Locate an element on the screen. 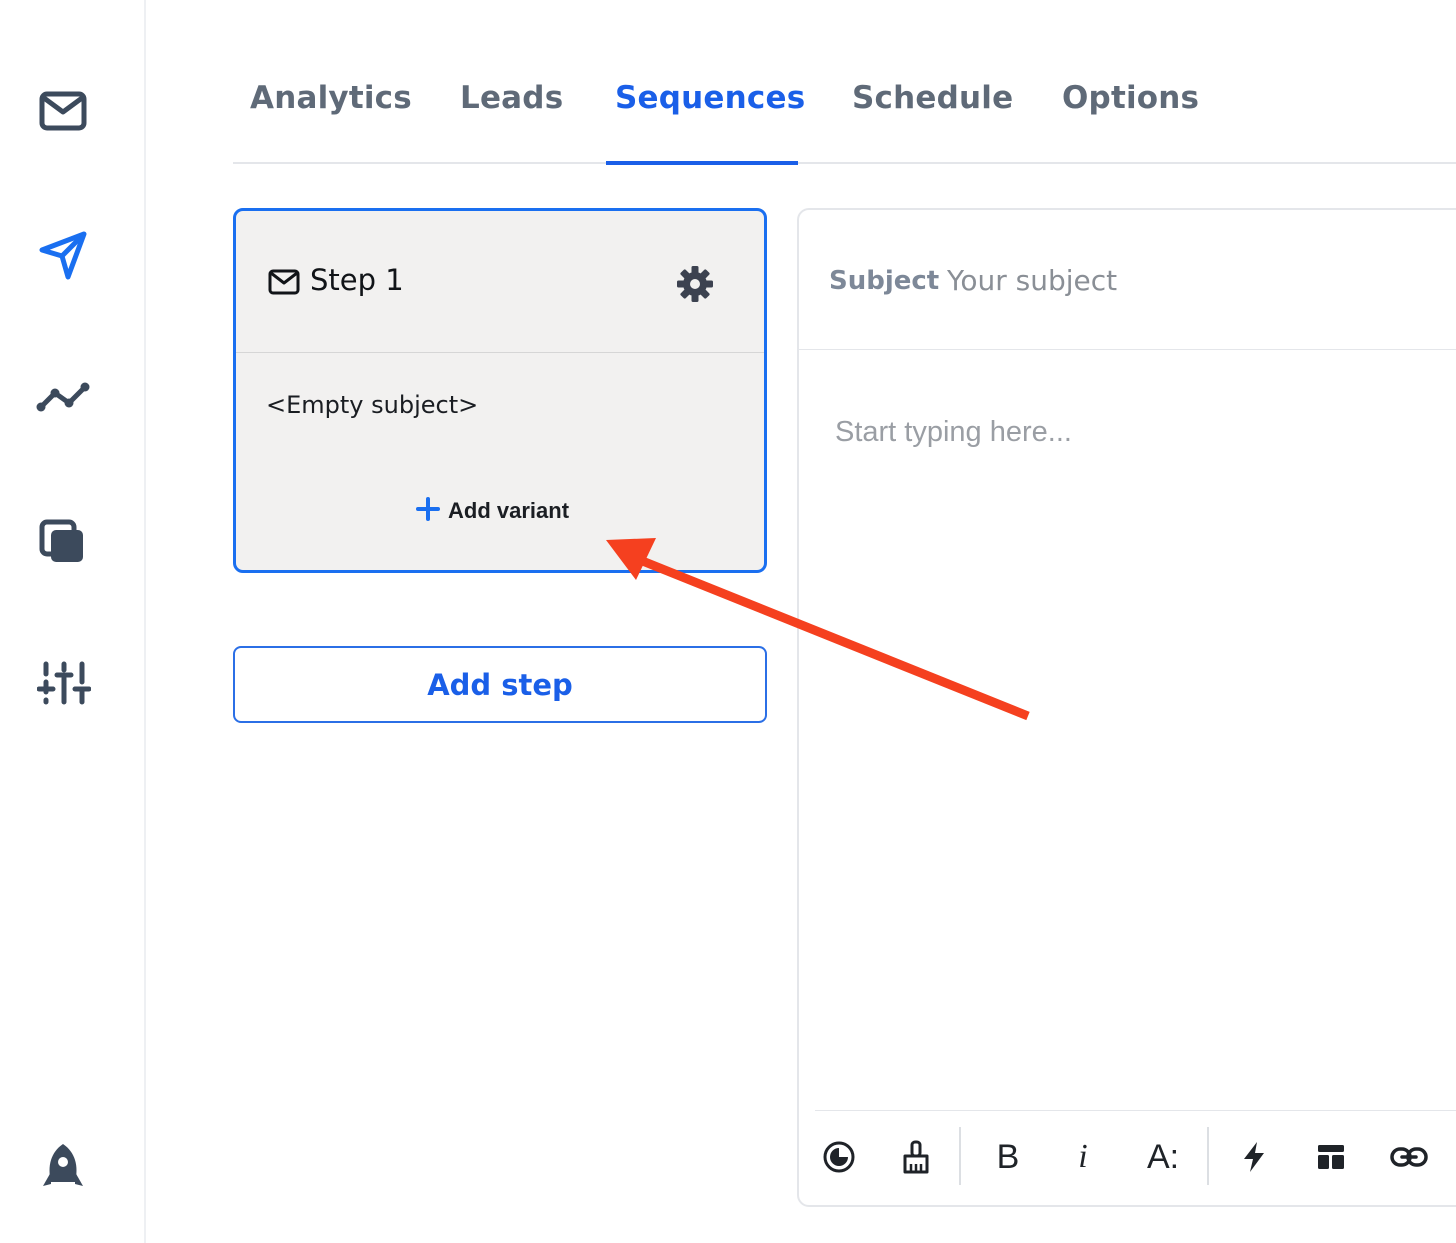  template-icon is located at coordinates (1331, 1157).